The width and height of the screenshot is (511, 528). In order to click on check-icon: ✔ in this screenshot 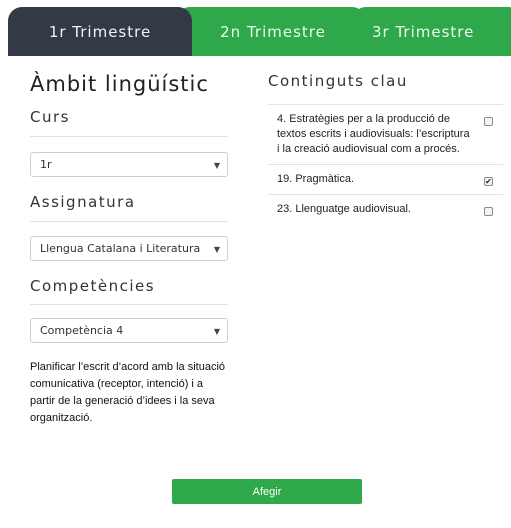, I will do `click(488, 181)`.